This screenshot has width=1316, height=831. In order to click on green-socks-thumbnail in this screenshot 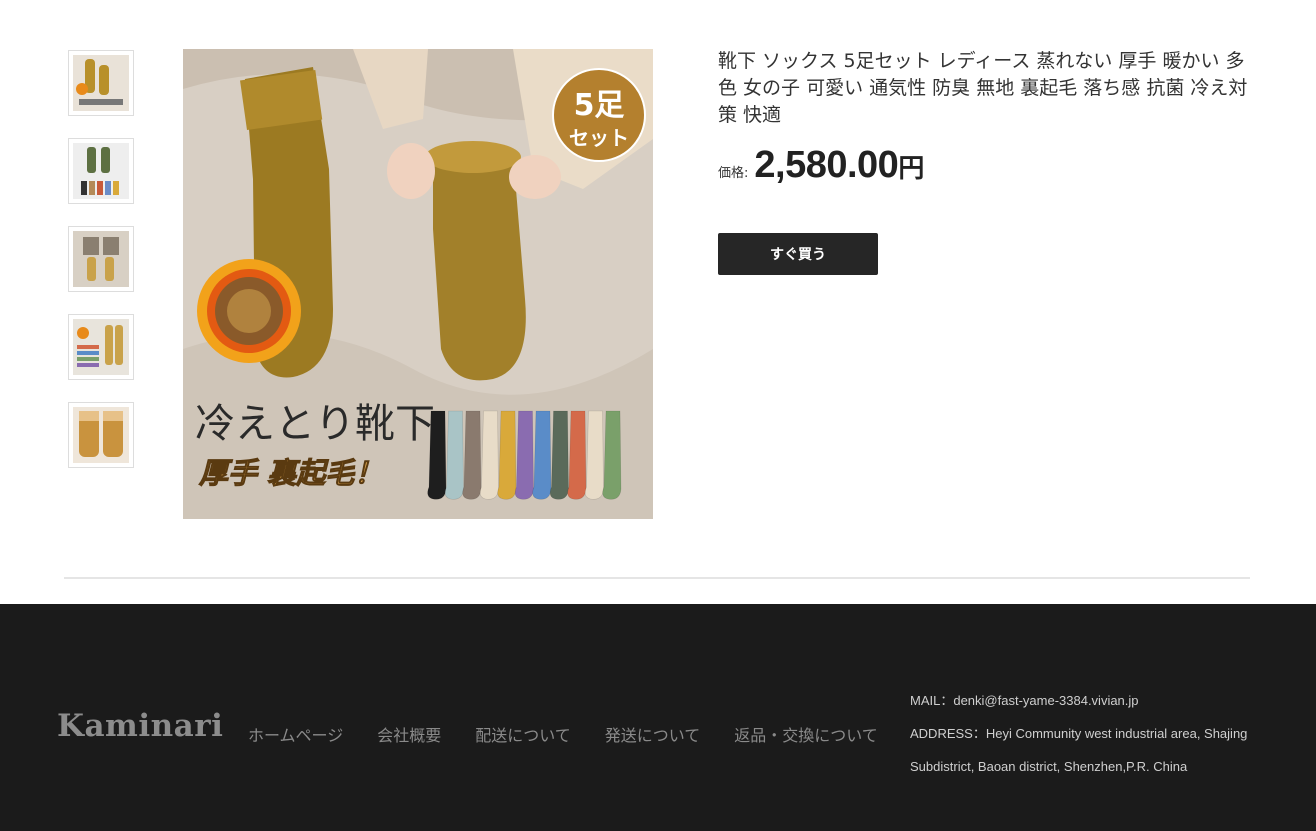, I will do `click(101, 171)`.